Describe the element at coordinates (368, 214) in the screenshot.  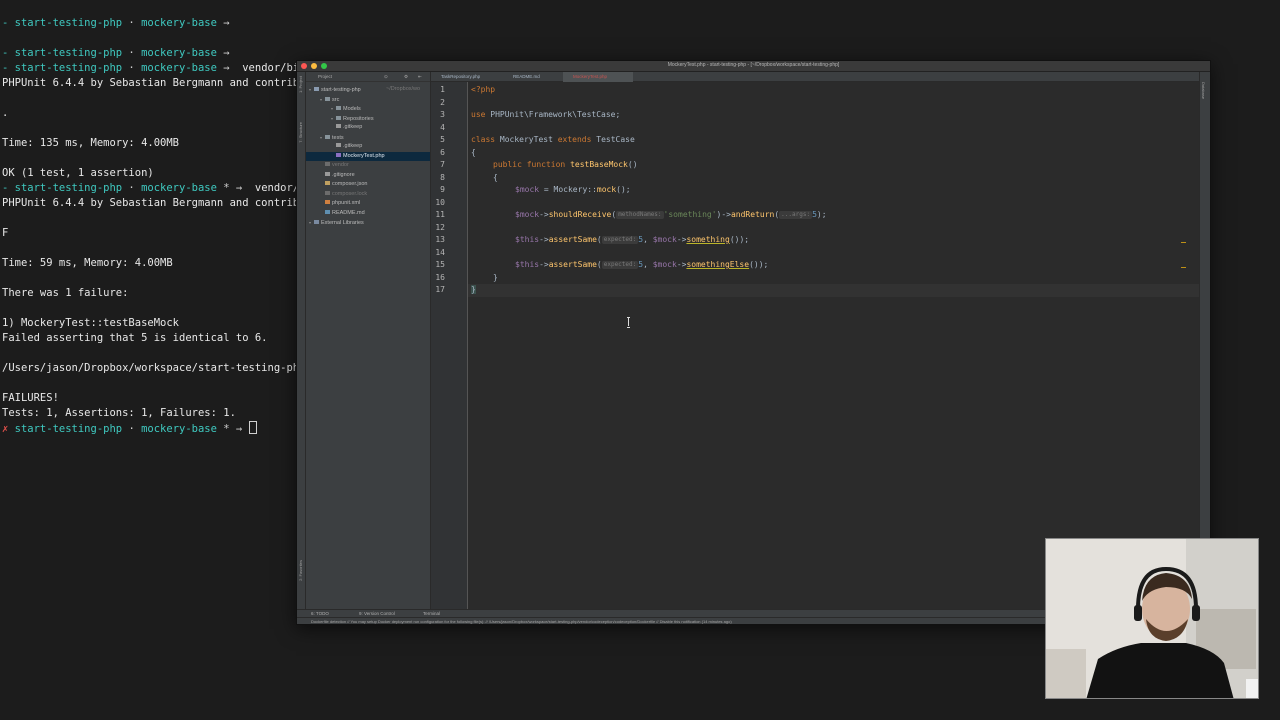
I see `tree-item: README.md` at that location.